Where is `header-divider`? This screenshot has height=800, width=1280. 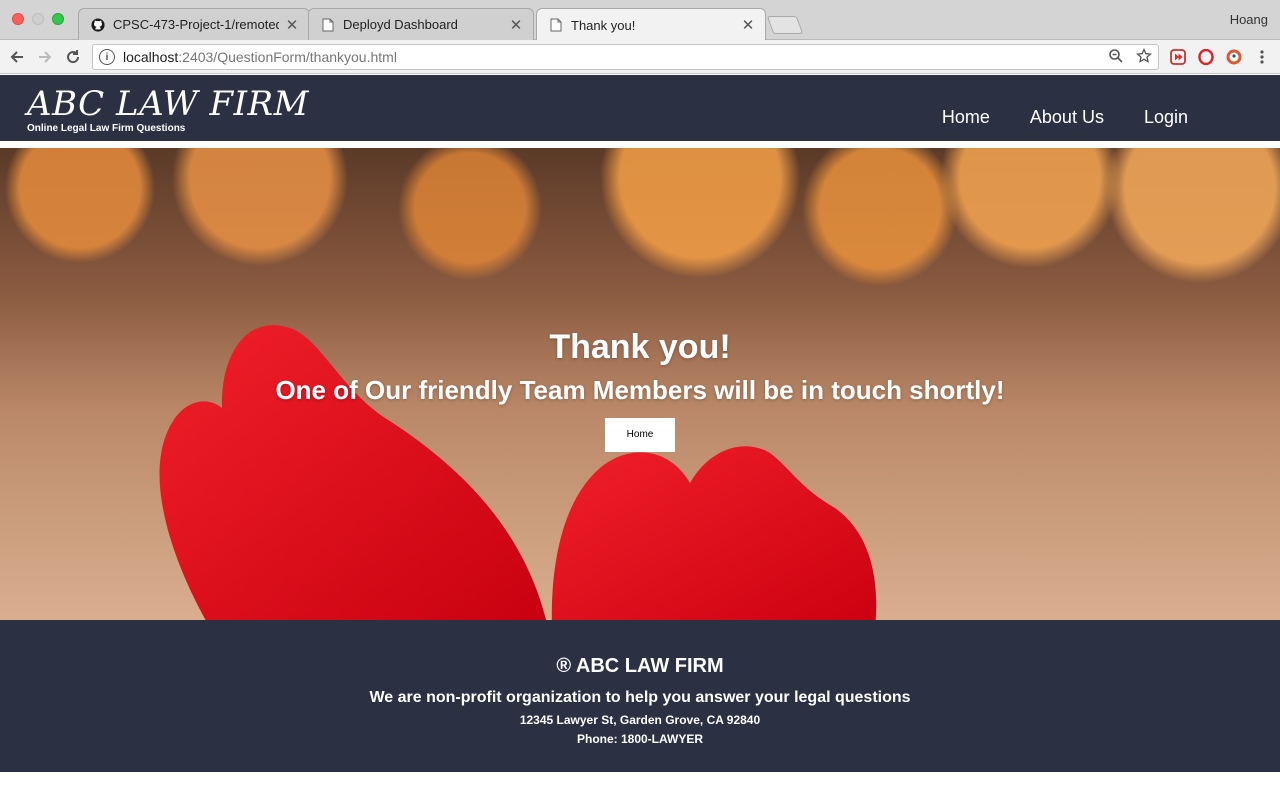
header-divider is located at coordinates (640, 144).